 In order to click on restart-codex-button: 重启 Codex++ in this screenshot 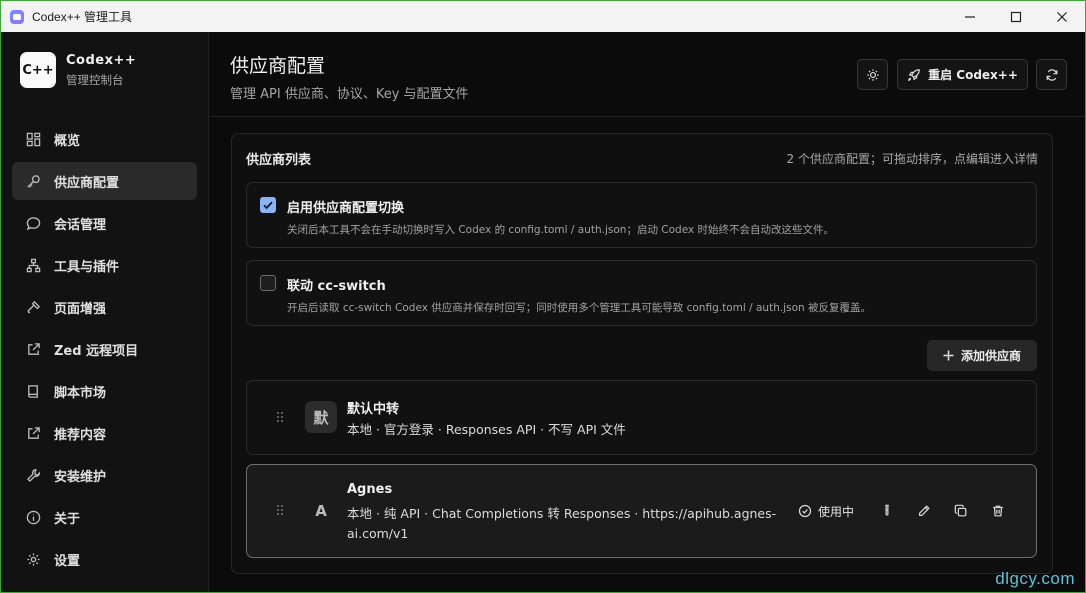, I will do `click(962, 74)`.